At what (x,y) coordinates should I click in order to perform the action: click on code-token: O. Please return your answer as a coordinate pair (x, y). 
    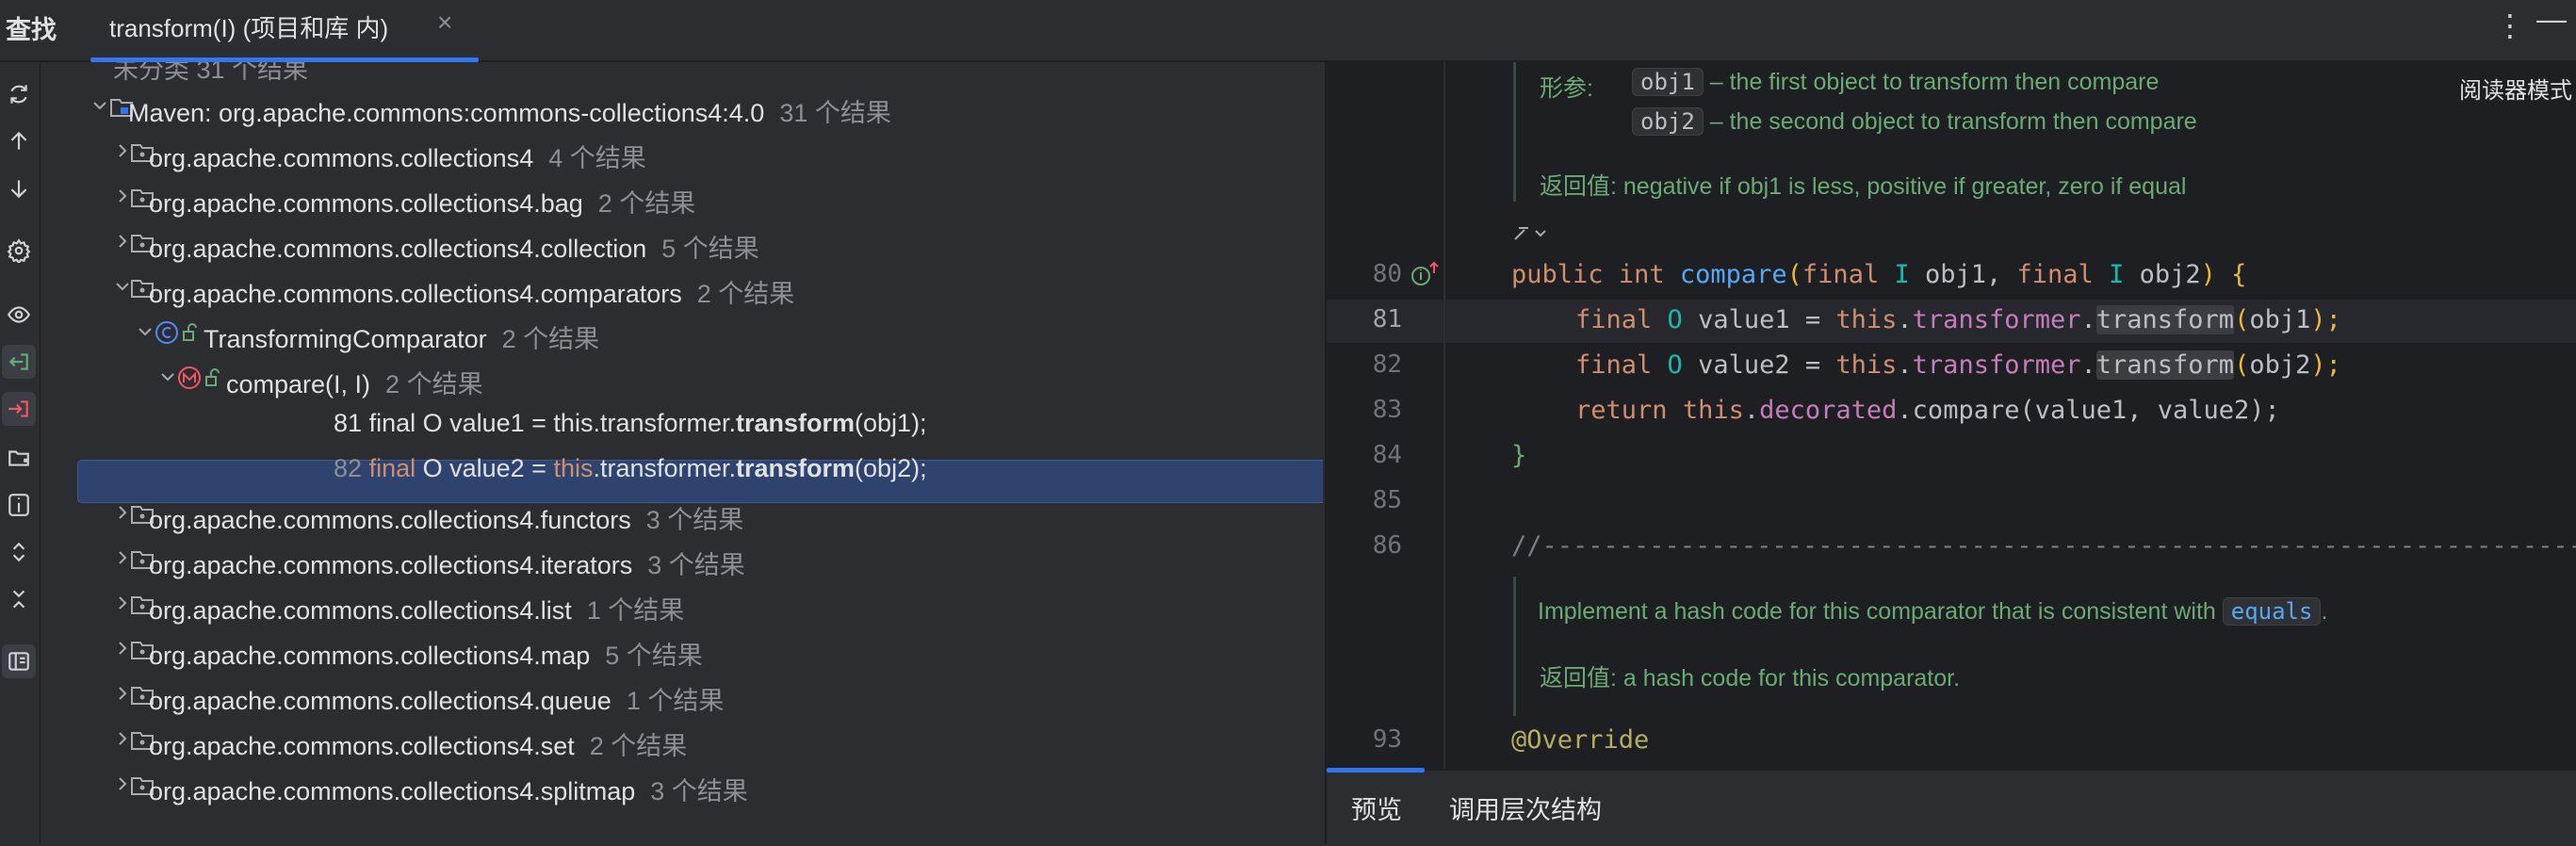
    Looking at the image, I should click on (1675, 319).